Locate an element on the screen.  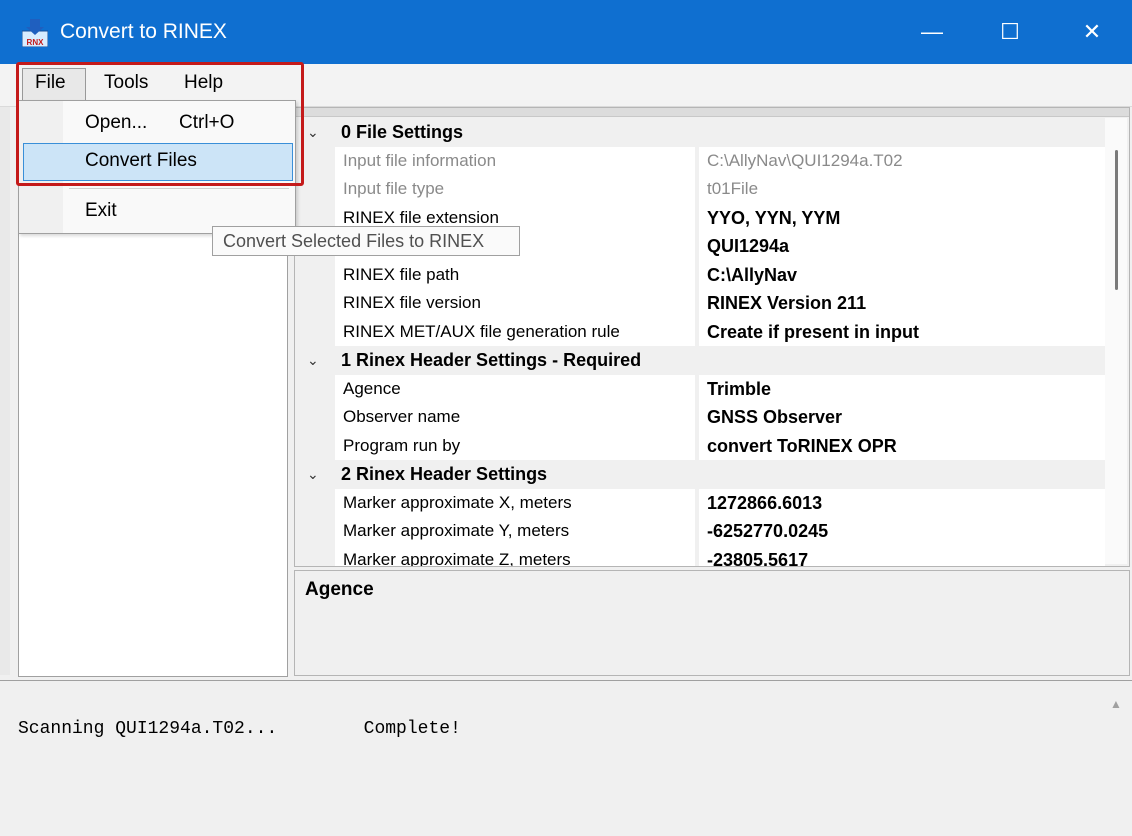
property-name-text: Input file information is located at coordinates (420, 160).